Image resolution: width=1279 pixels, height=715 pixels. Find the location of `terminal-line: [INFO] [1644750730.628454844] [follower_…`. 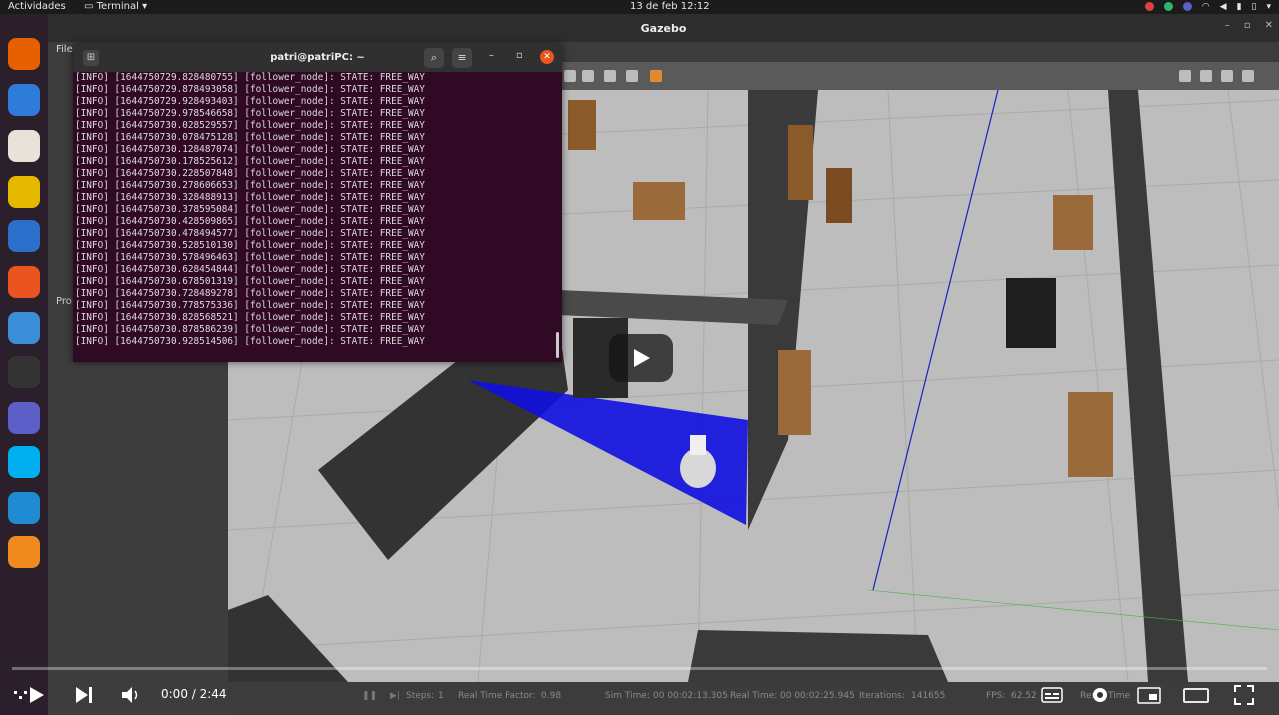

terminal-line: [INFO] [1644750730.628454844] [follower_… is located at coordinates (250, 269).